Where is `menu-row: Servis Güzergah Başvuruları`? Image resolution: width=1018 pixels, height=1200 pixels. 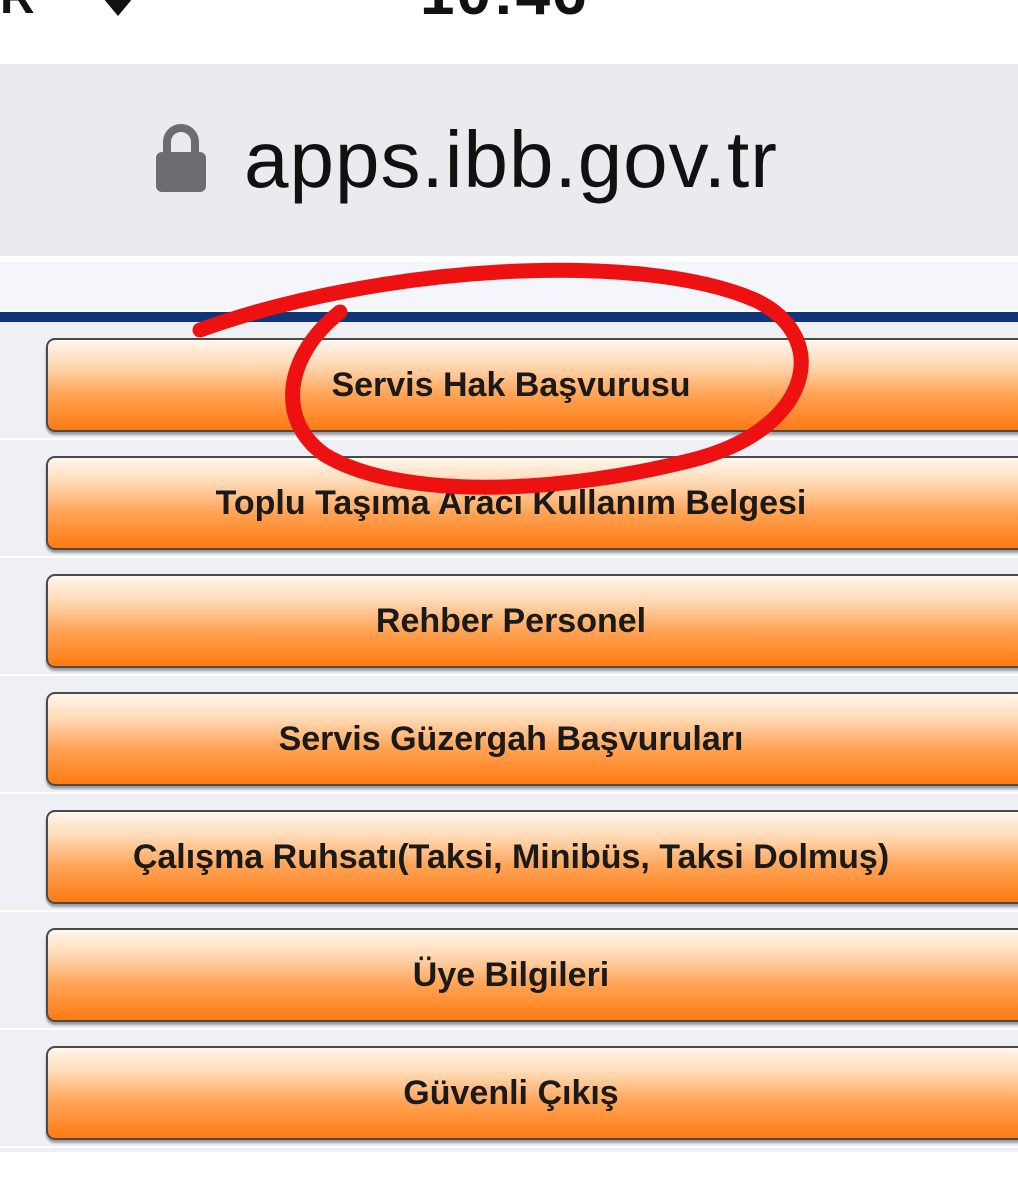
menu-row: Servis Güzergah Başvuruları is located at coordinates (509, 735).